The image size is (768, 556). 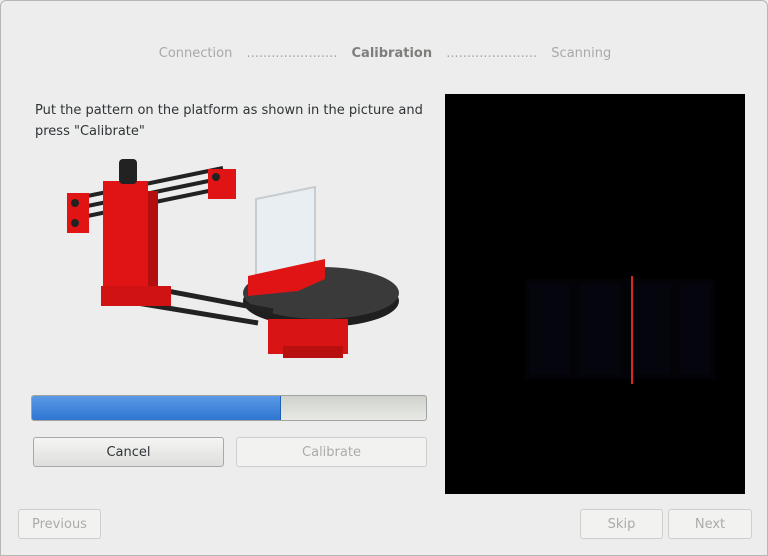 I want to click on step-scanning: Scanning, so click(x=581, y=53).